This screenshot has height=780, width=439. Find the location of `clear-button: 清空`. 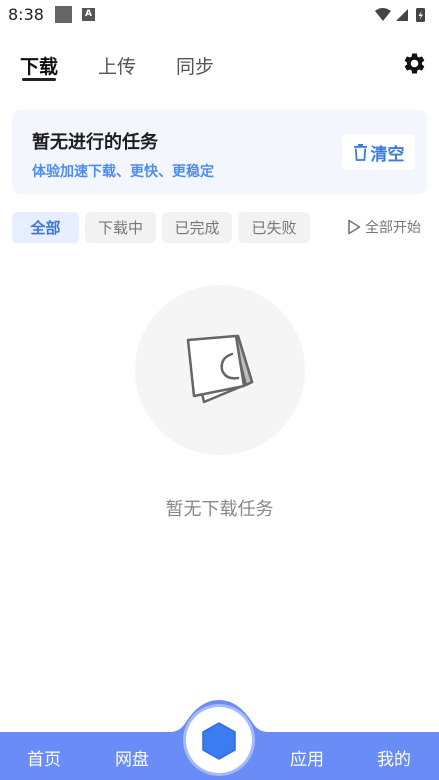

clear-button: 清空 is located at coordinates (378, 152).